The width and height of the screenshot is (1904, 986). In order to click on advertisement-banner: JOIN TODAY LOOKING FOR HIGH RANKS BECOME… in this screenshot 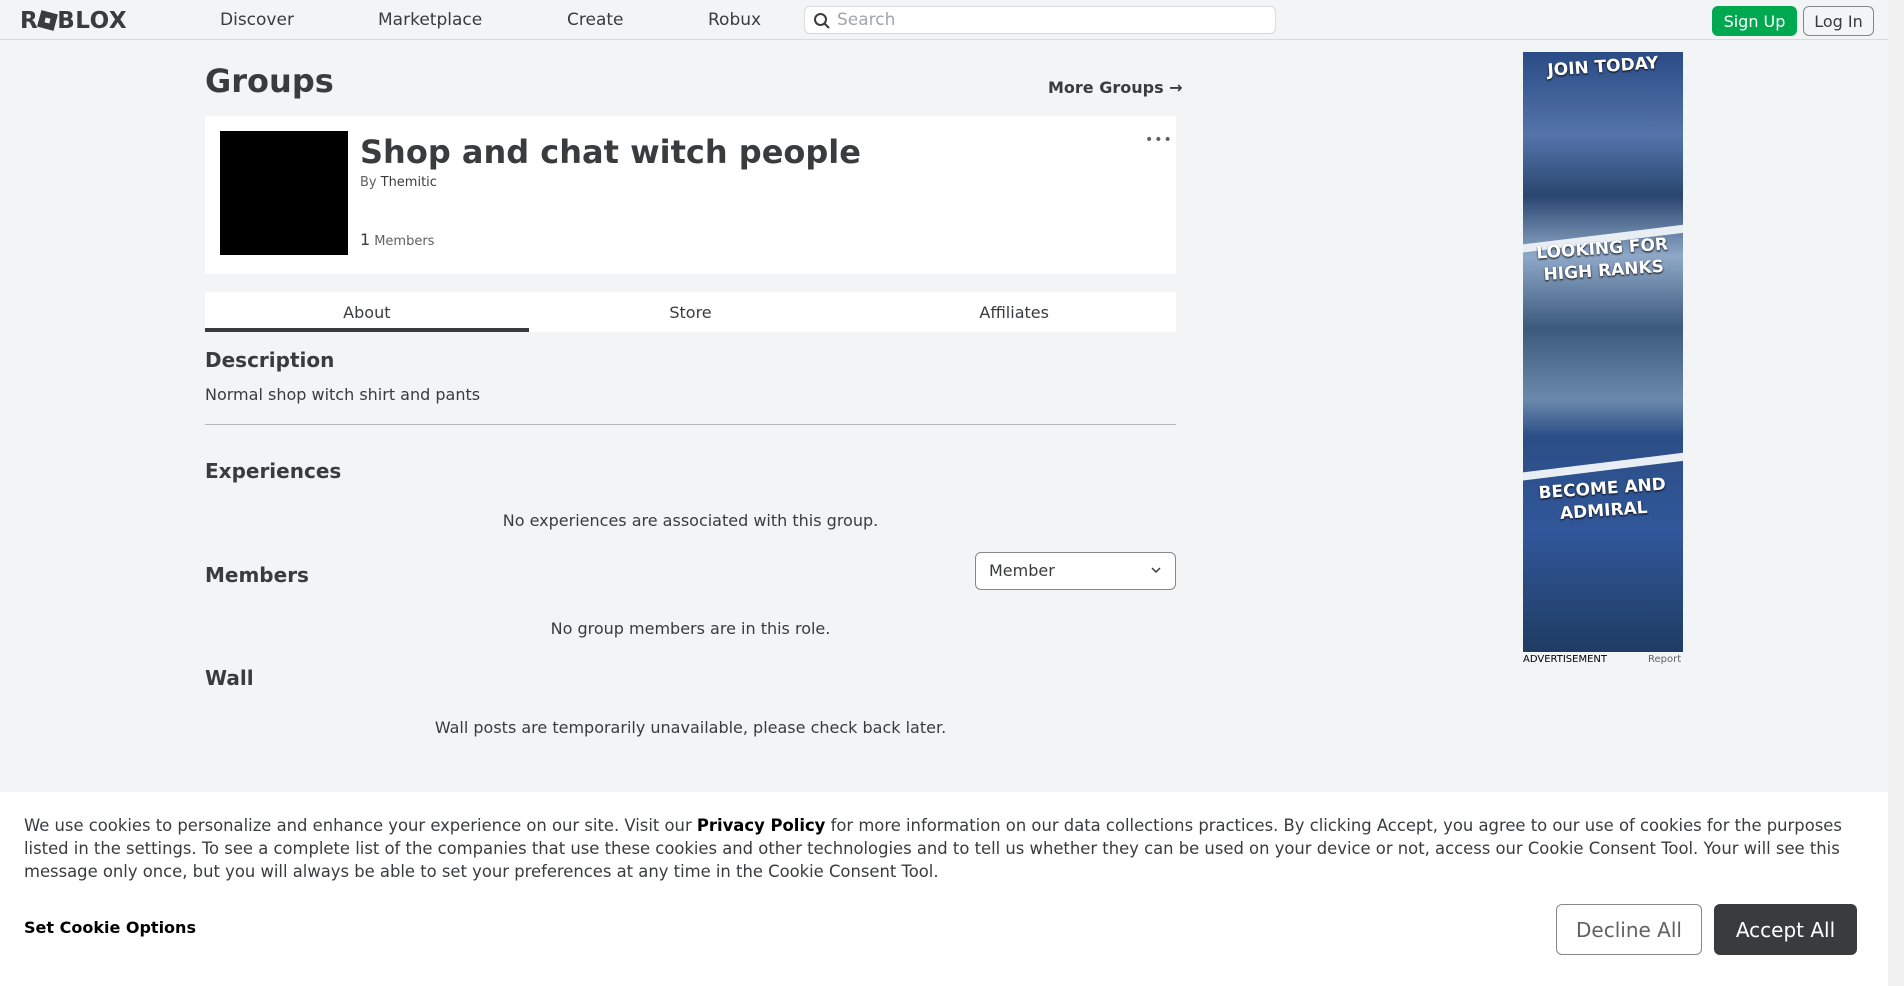, I will do `click(1603, 352)`.